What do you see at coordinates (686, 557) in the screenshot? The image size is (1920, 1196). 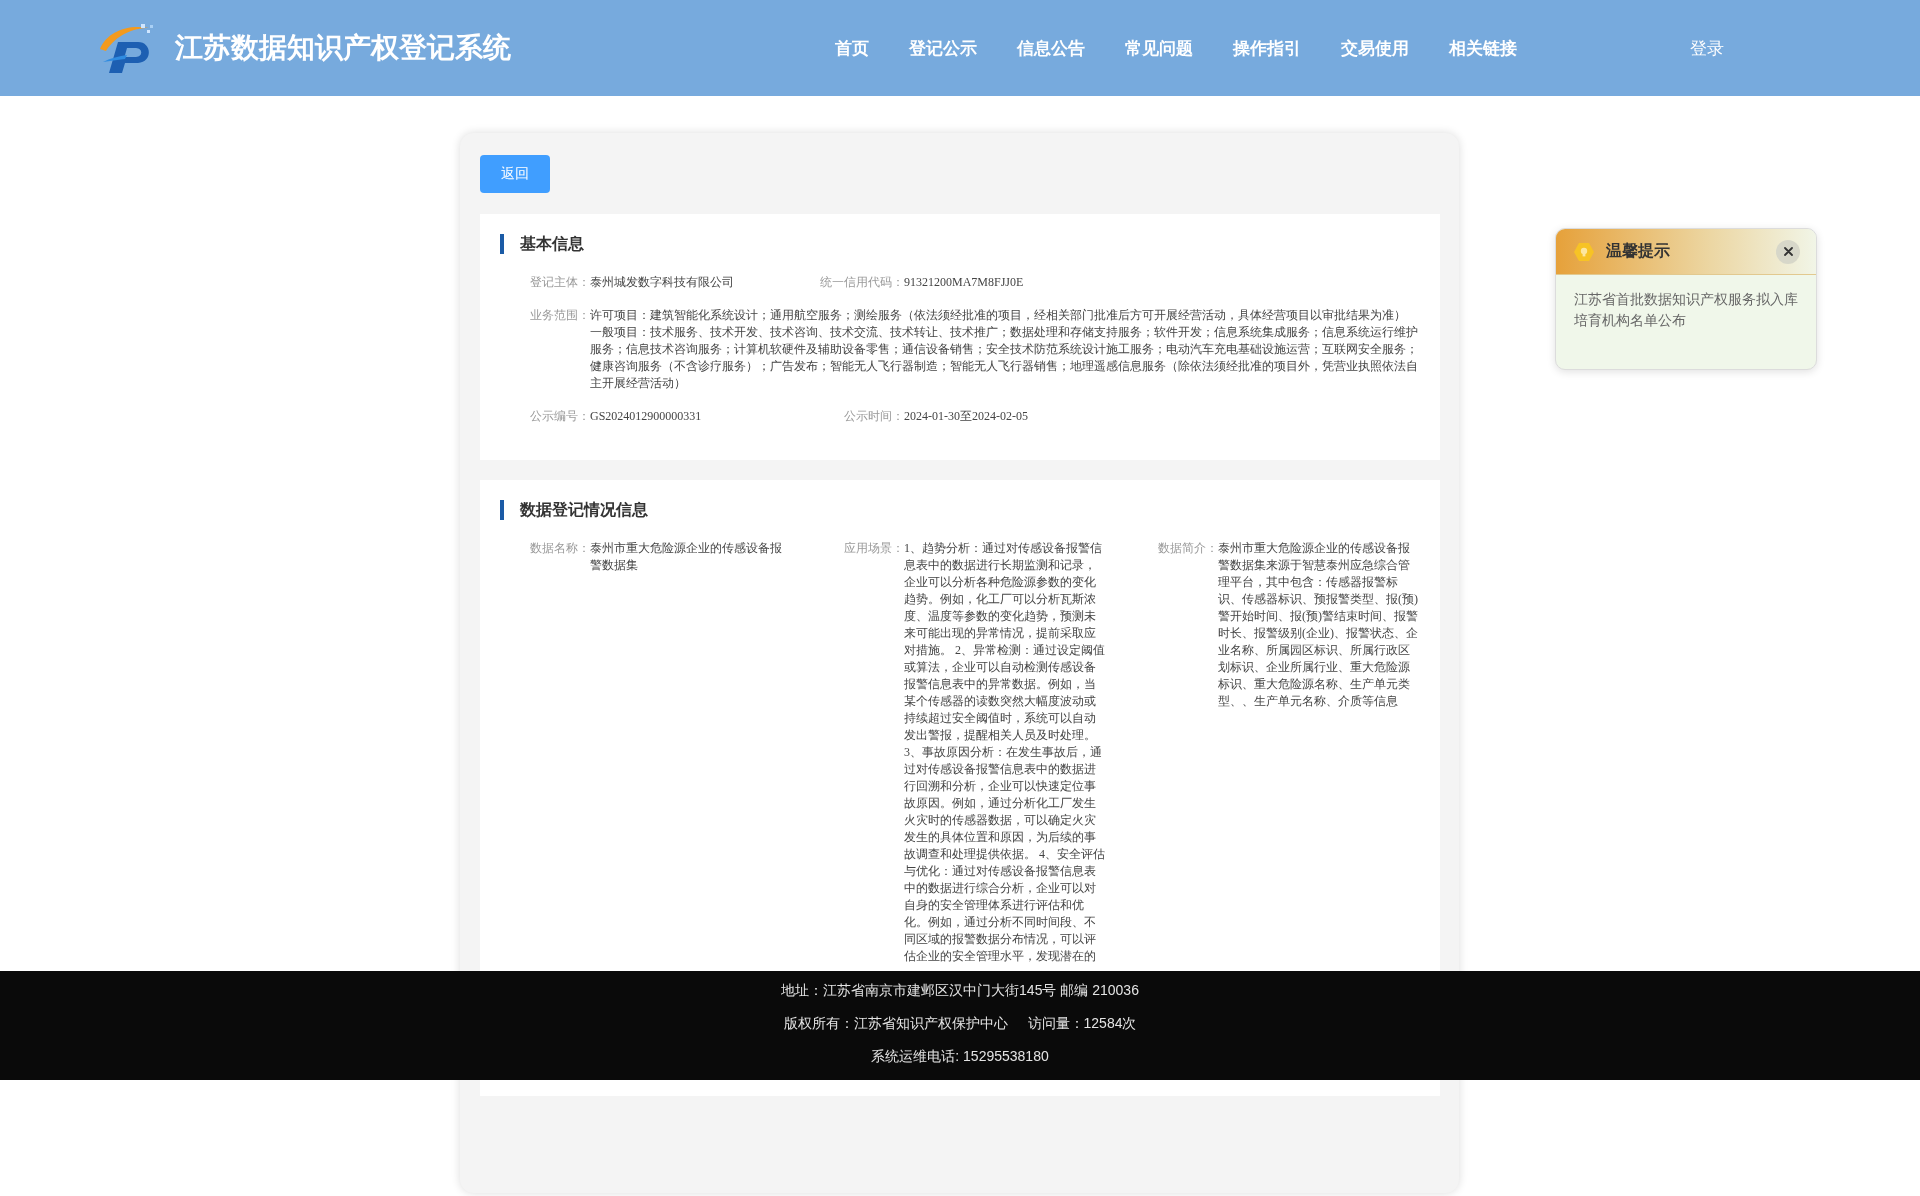 I see `field-value: 泰州市重大危险源企业的传感设备报警数据集` at bounding box center [686, 557].